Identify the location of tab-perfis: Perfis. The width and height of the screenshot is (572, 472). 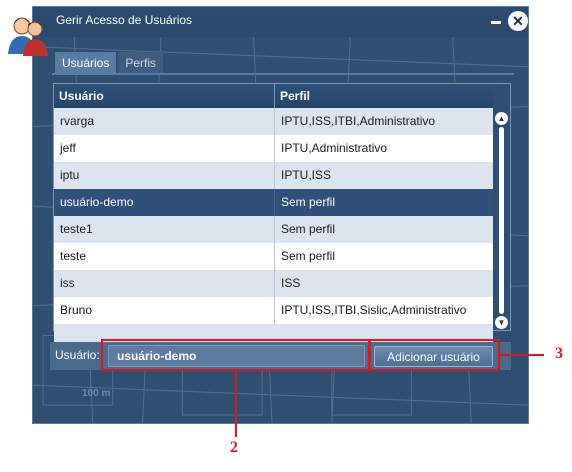
(141, 63).